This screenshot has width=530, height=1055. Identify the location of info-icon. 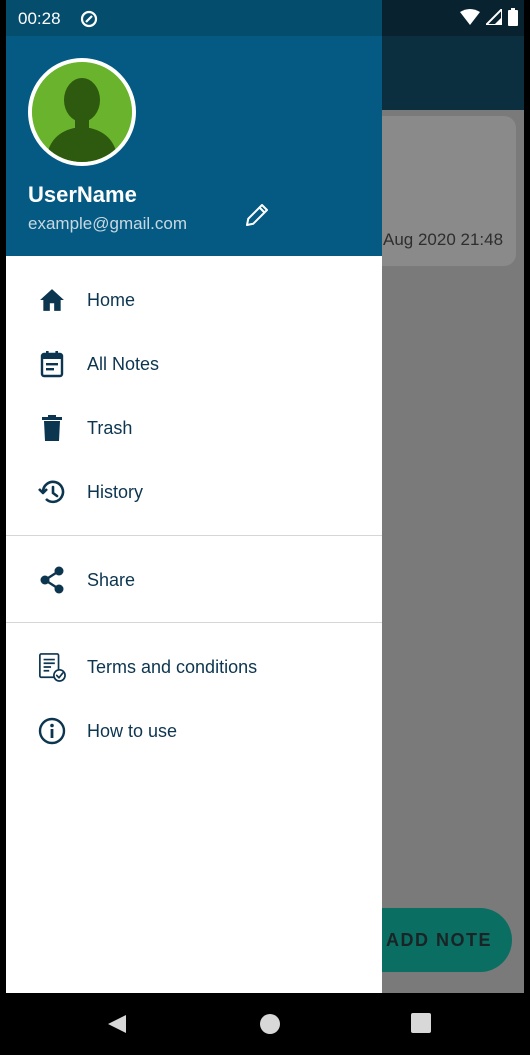
(52, 731).